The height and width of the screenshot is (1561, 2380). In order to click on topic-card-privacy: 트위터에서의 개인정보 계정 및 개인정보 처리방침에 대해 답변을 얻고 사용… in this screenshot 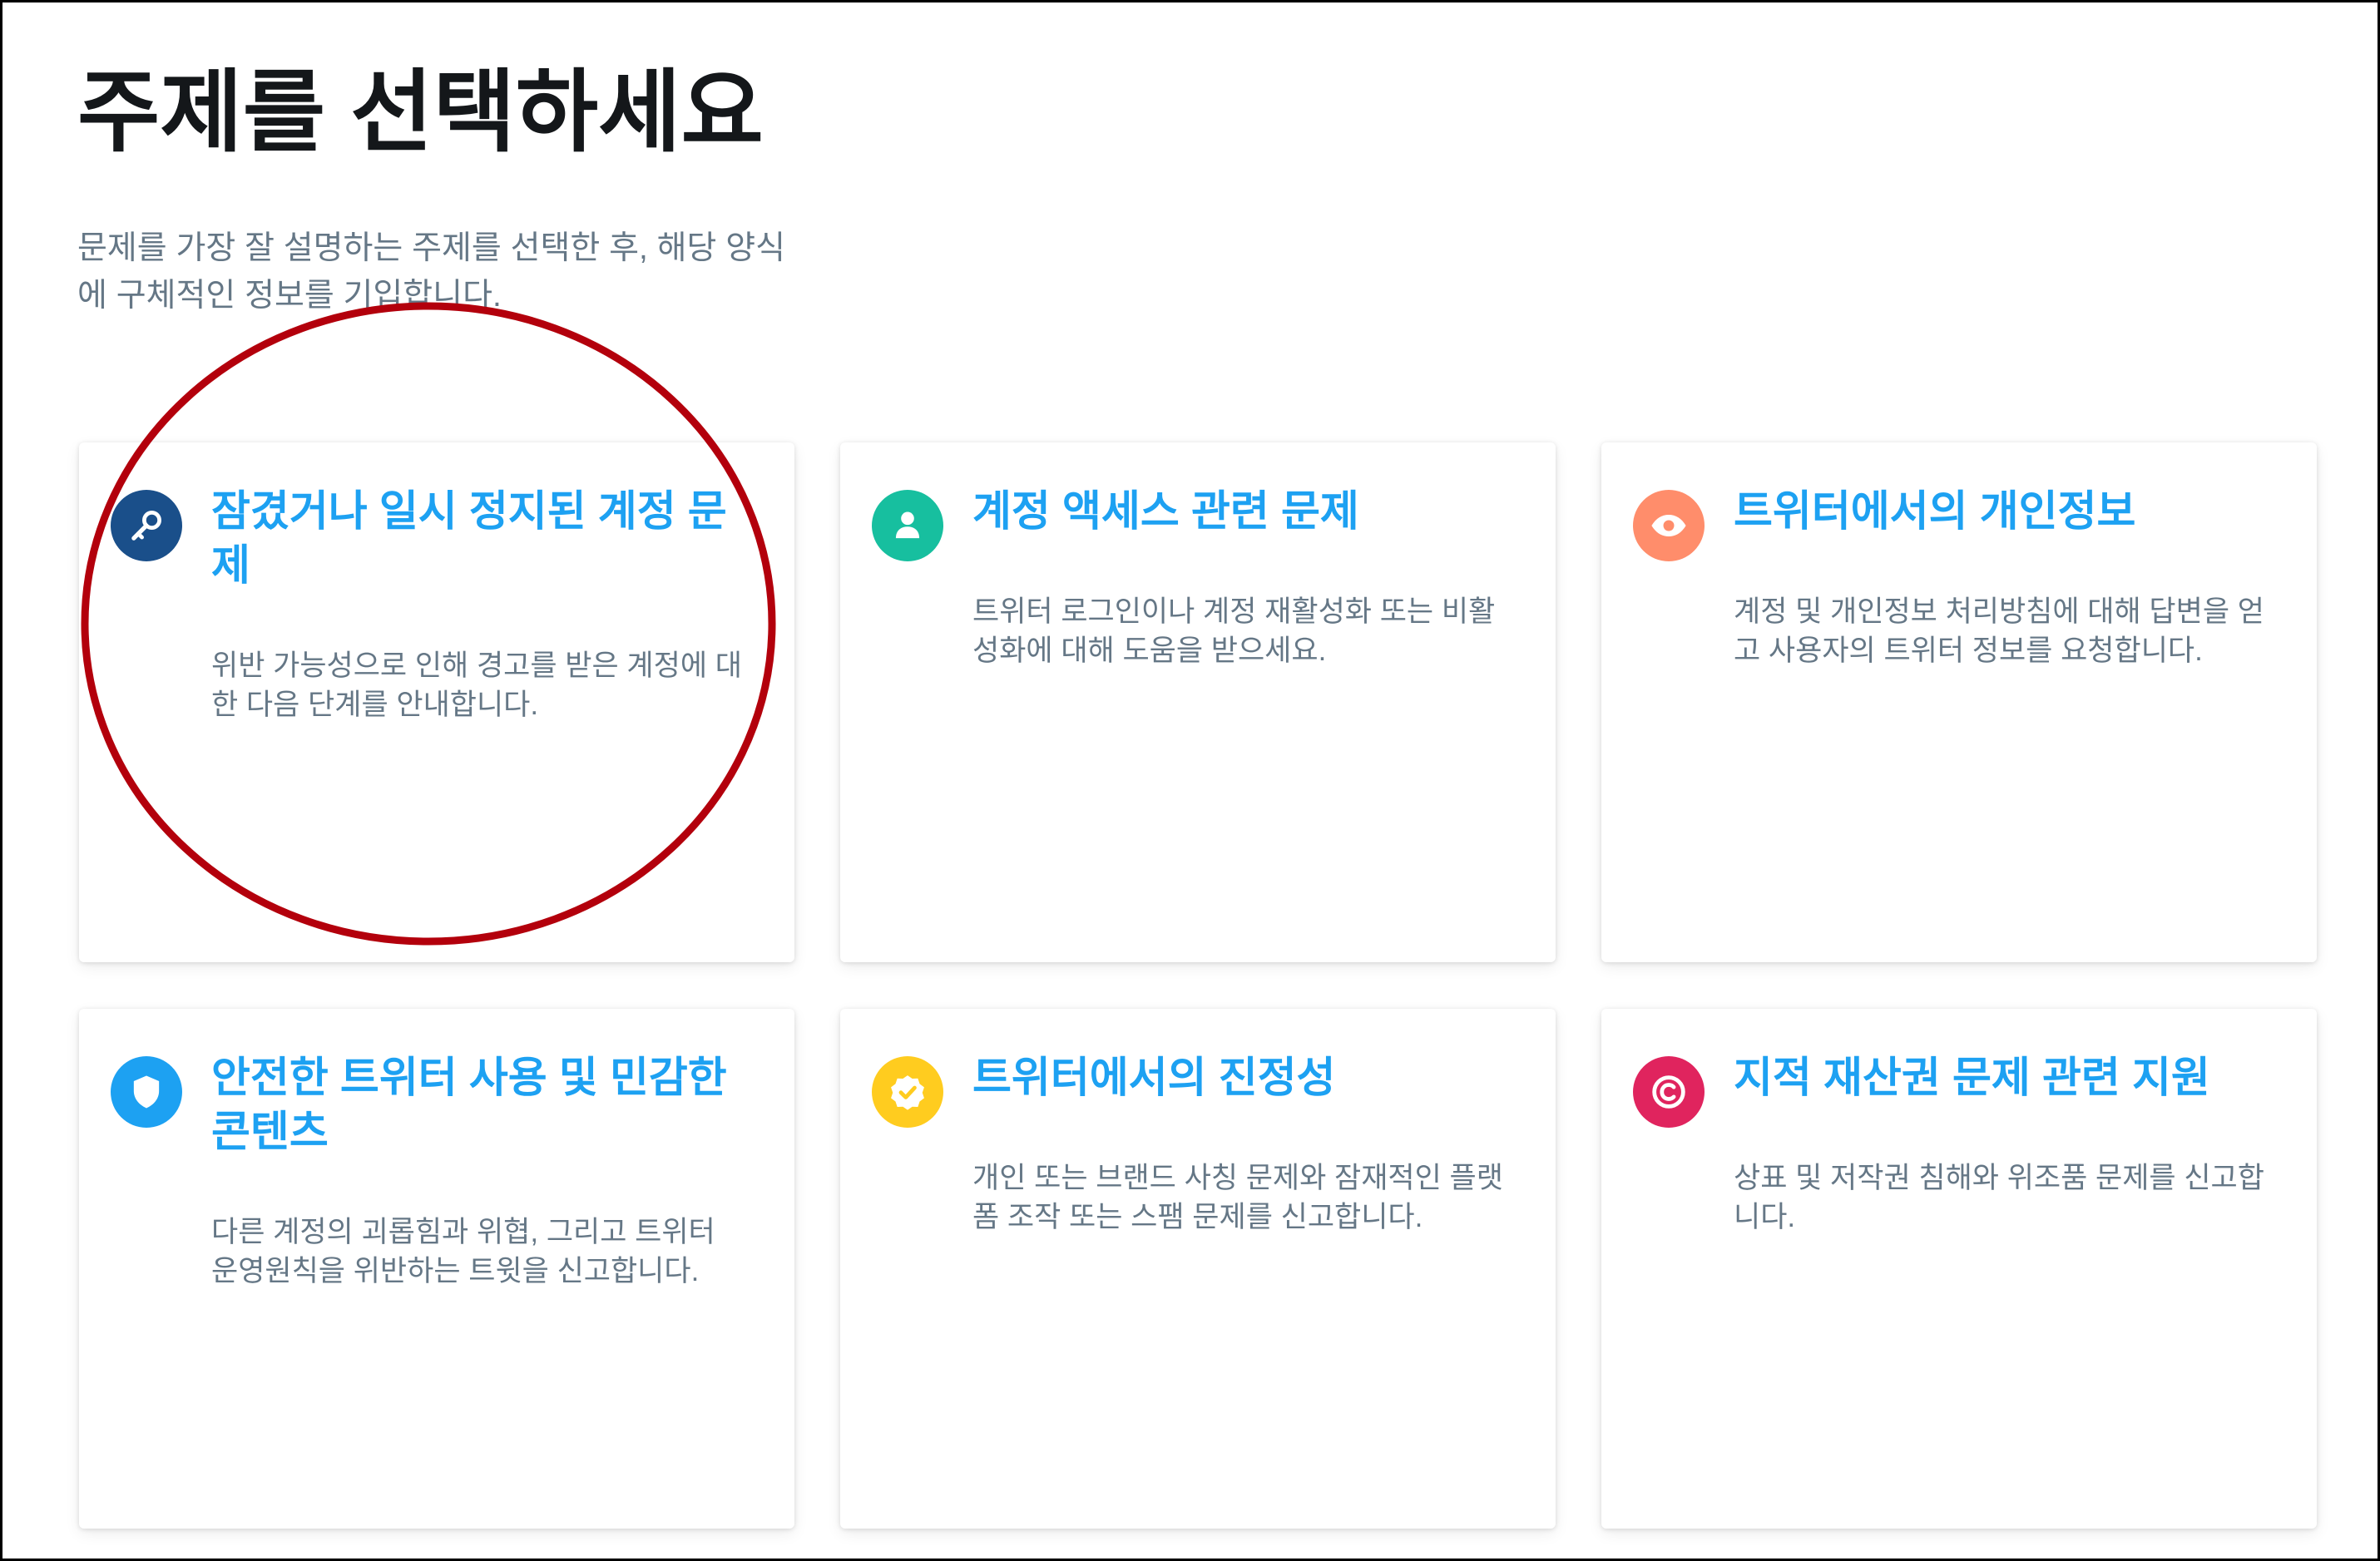, I will do `click(1959, 702)`.